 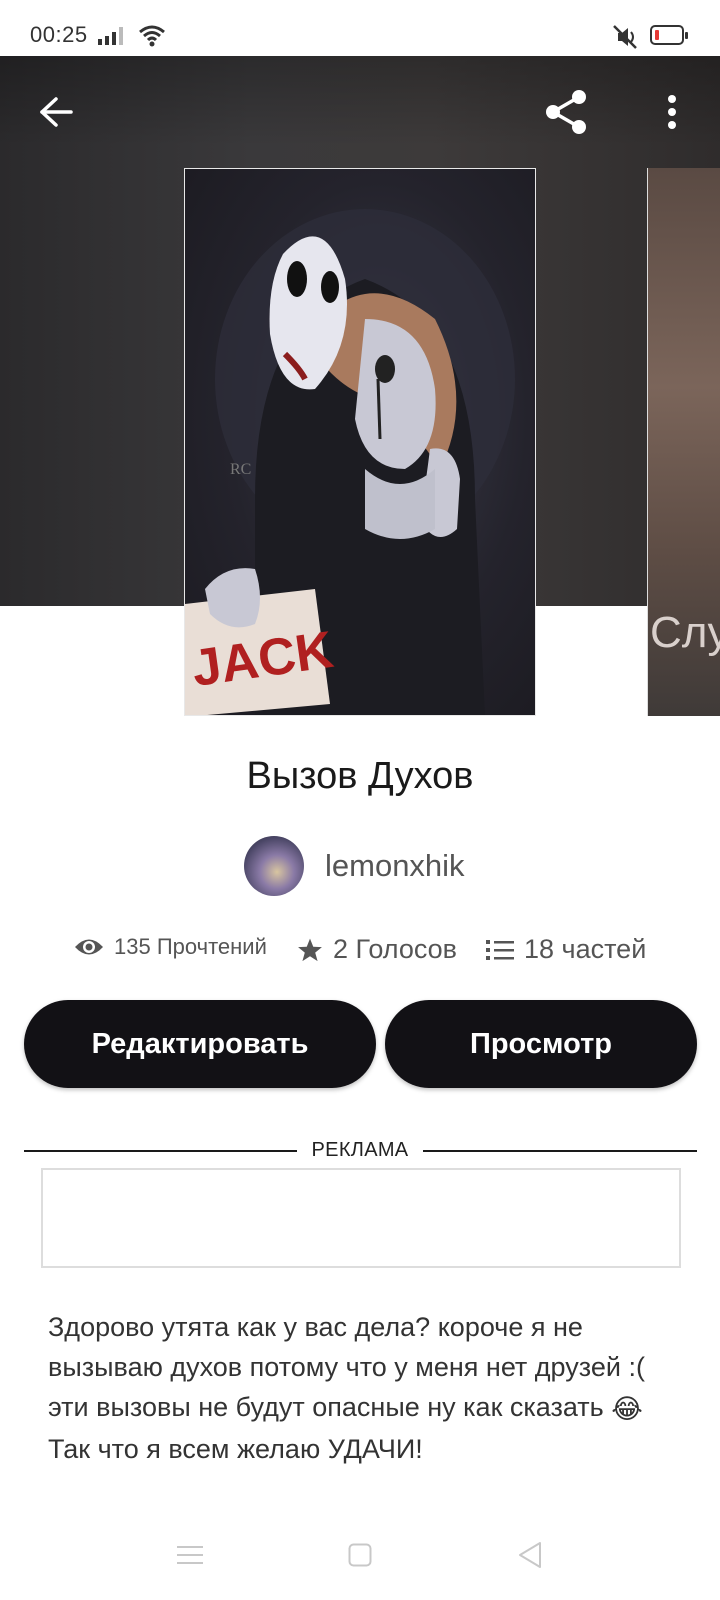 What do you see at coordinates (350, 462) in the screenshot?
I see `cover-illustration: JACK RC` at bounding box center [350, 462].